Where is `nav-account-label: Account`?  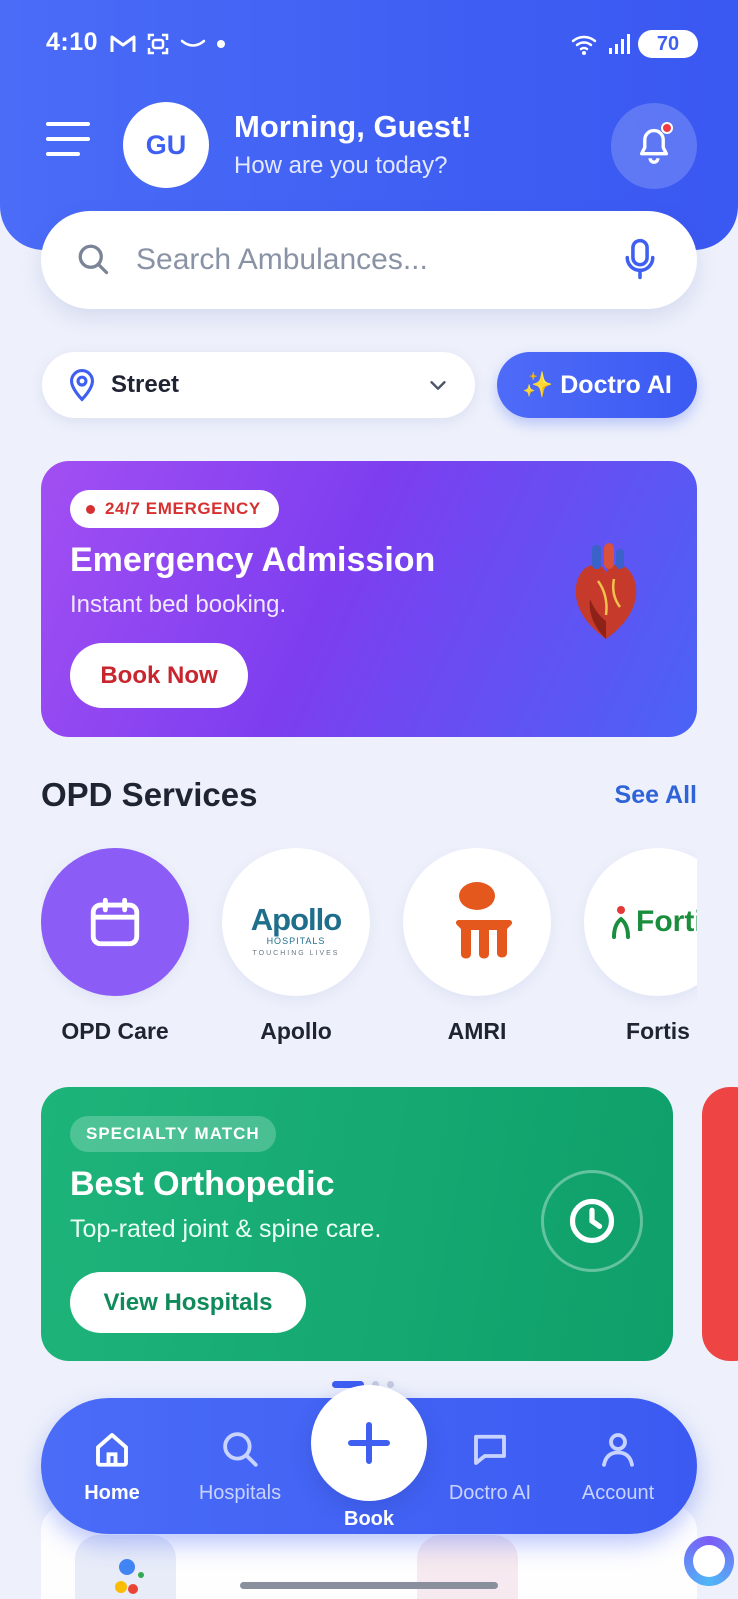
nav-account-label: Account is located at coordinates (618, 1493).